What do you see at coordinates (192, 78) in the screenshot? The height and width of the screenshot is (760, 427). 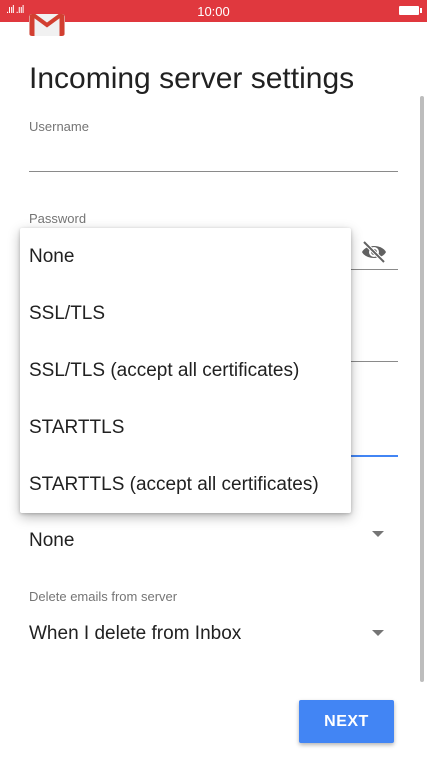 I see `page-title: Incoming server settings` at bounding box center [192, 78].